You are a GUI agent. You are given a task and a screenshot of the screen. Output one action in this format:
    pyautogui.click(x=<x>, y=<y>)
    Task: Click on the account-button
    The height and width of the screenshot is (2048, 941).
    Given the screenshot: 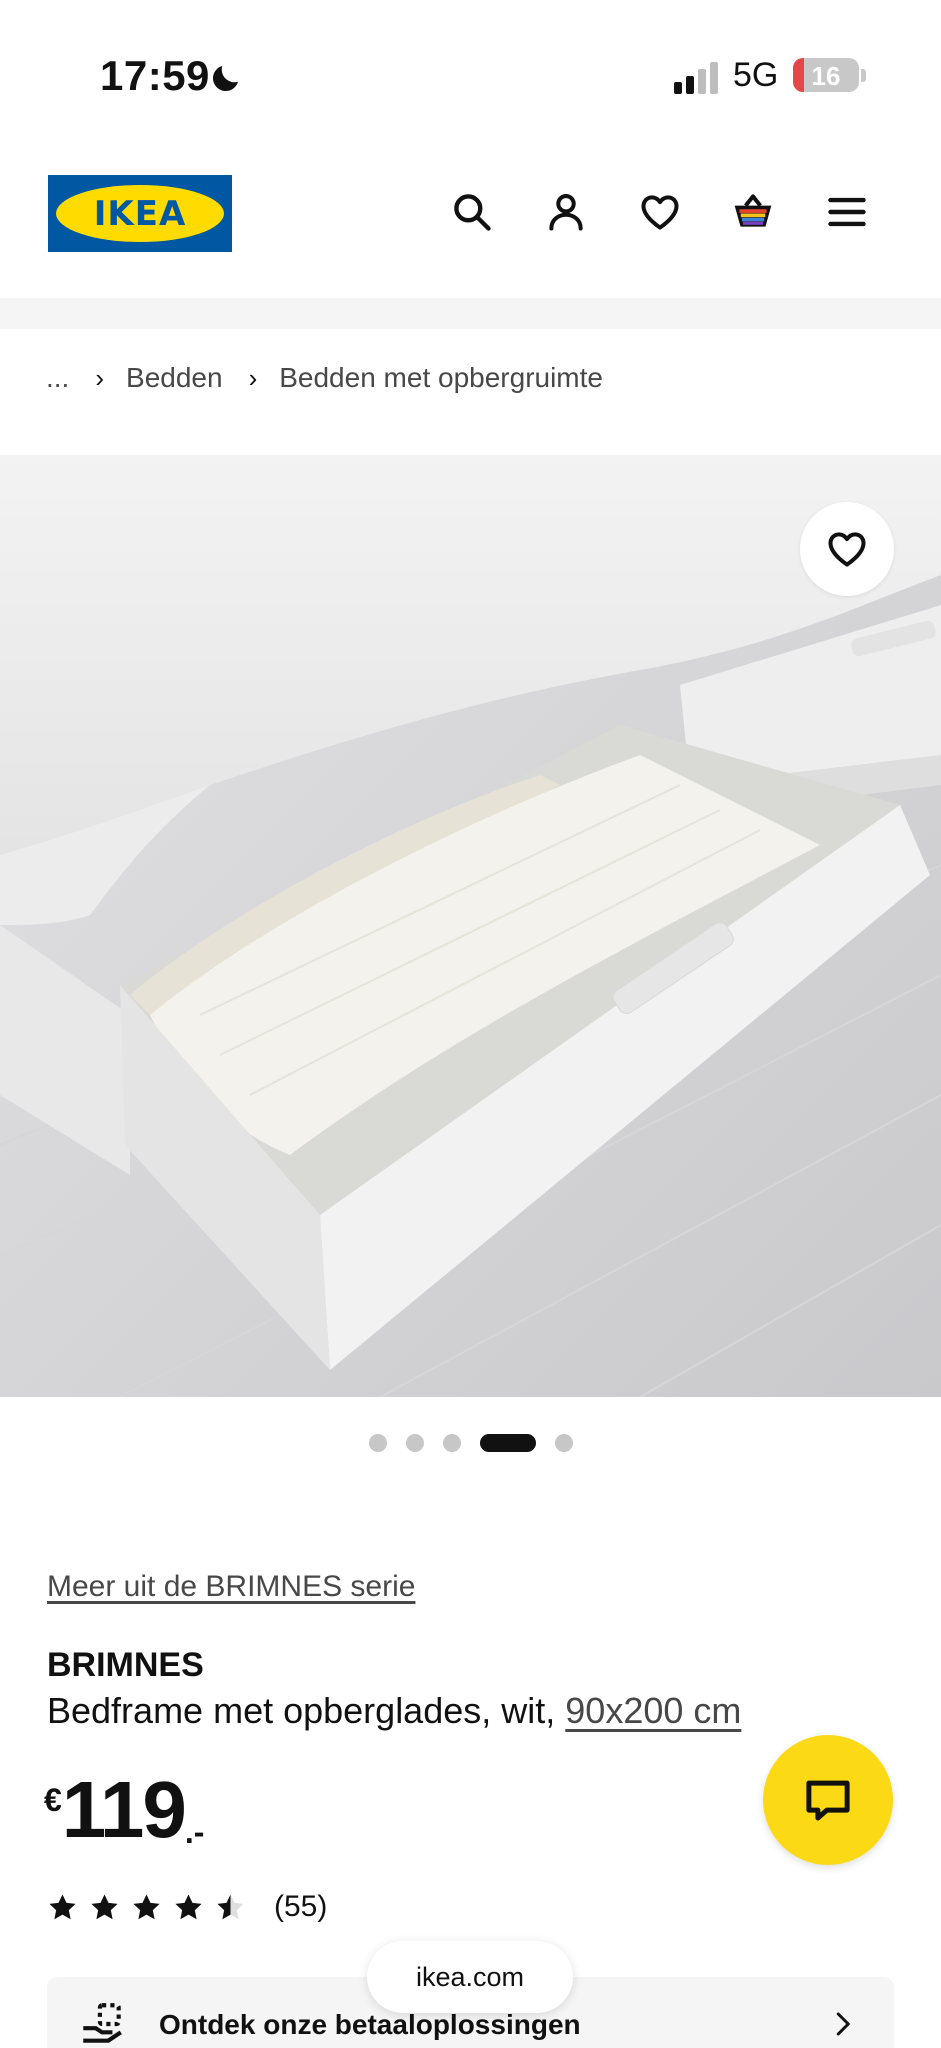 What is the action you would take?
    pyautogui.click(x=566, y=212)
    